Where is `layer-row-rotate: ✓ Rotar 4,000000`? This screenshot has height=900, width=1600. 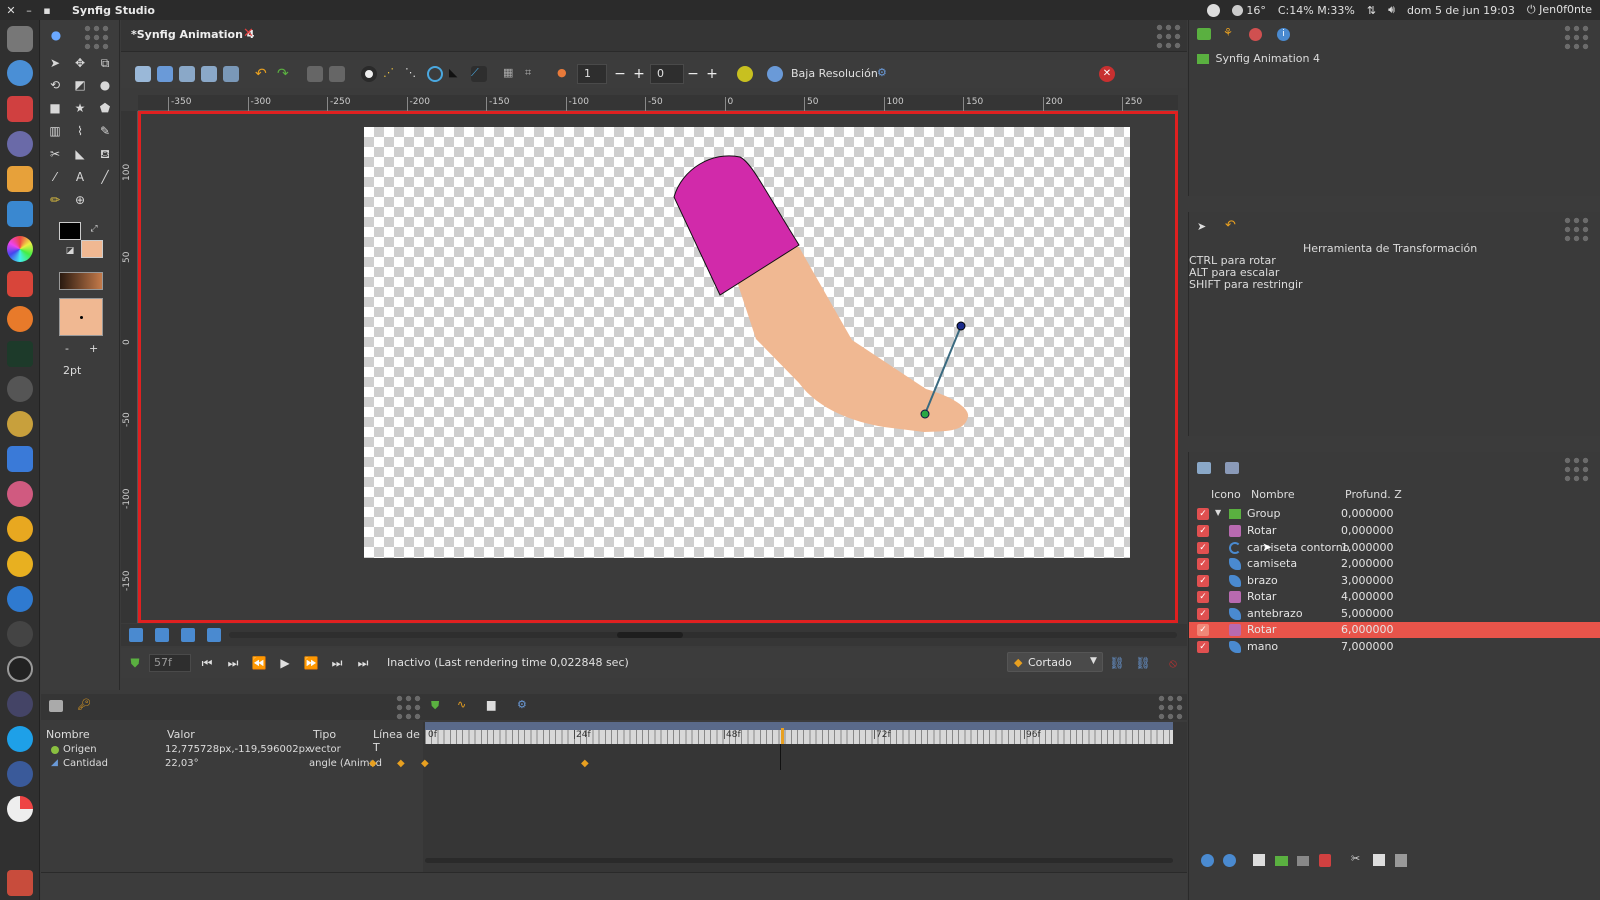 layer-row-rotate: ✓ Rotar 4,000000 is located at coordinates (1394, 597).